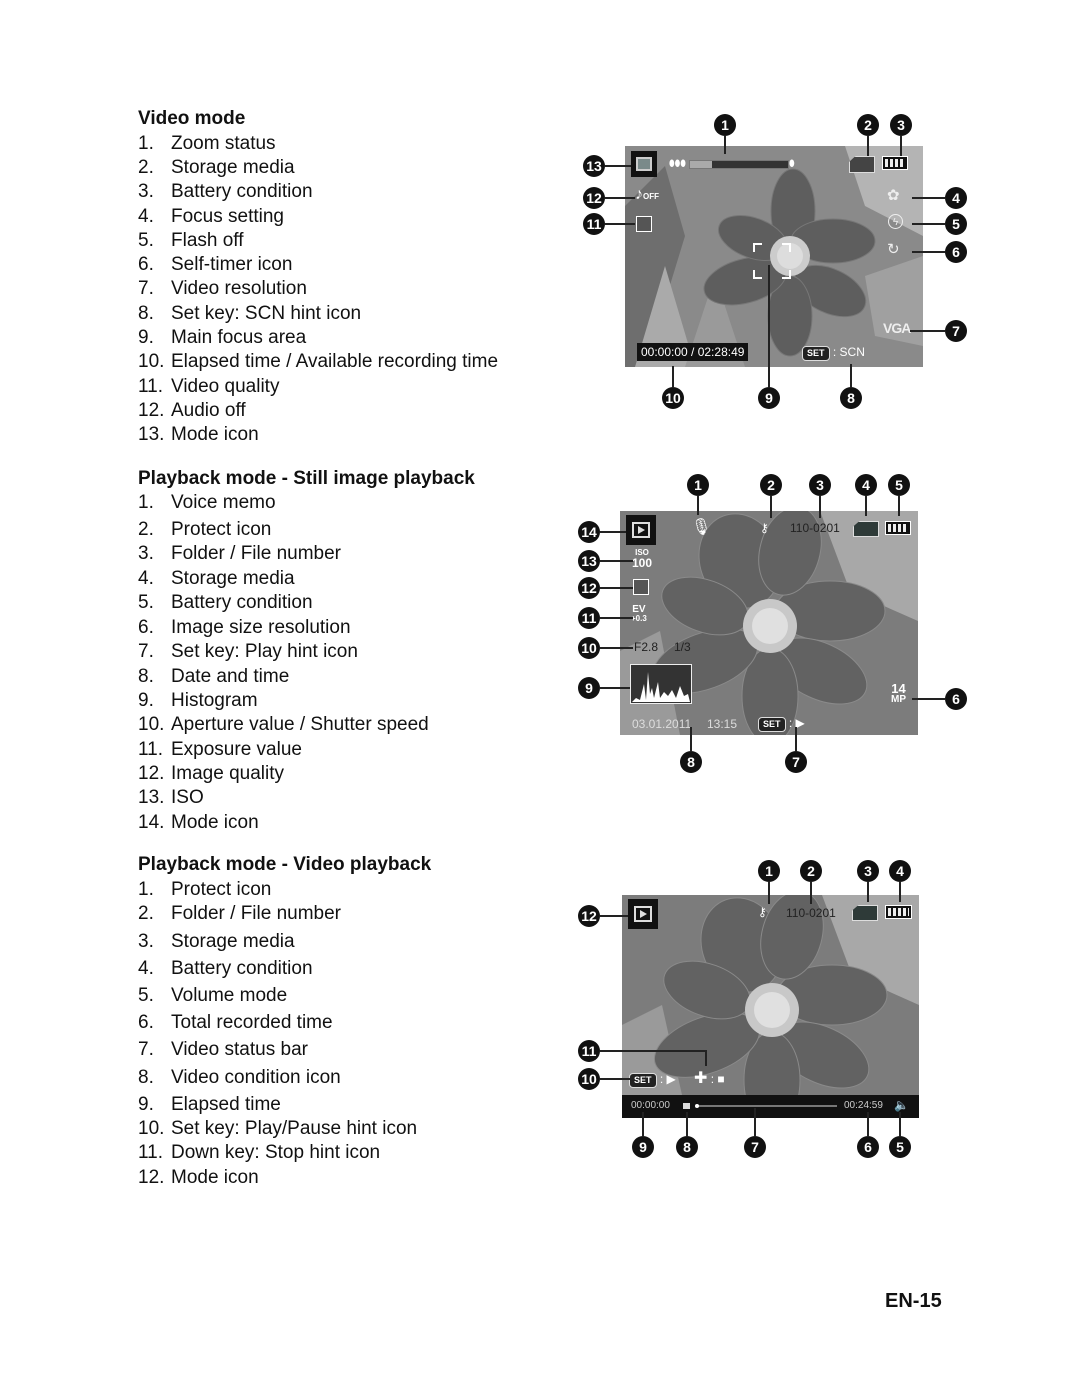 The height and width of the screenshot is (1380, 1080). What do you see at coordinates (214, 676) in the screenshot?
I see `list-item: 8. Date and time` at bounding box center [214, 676].